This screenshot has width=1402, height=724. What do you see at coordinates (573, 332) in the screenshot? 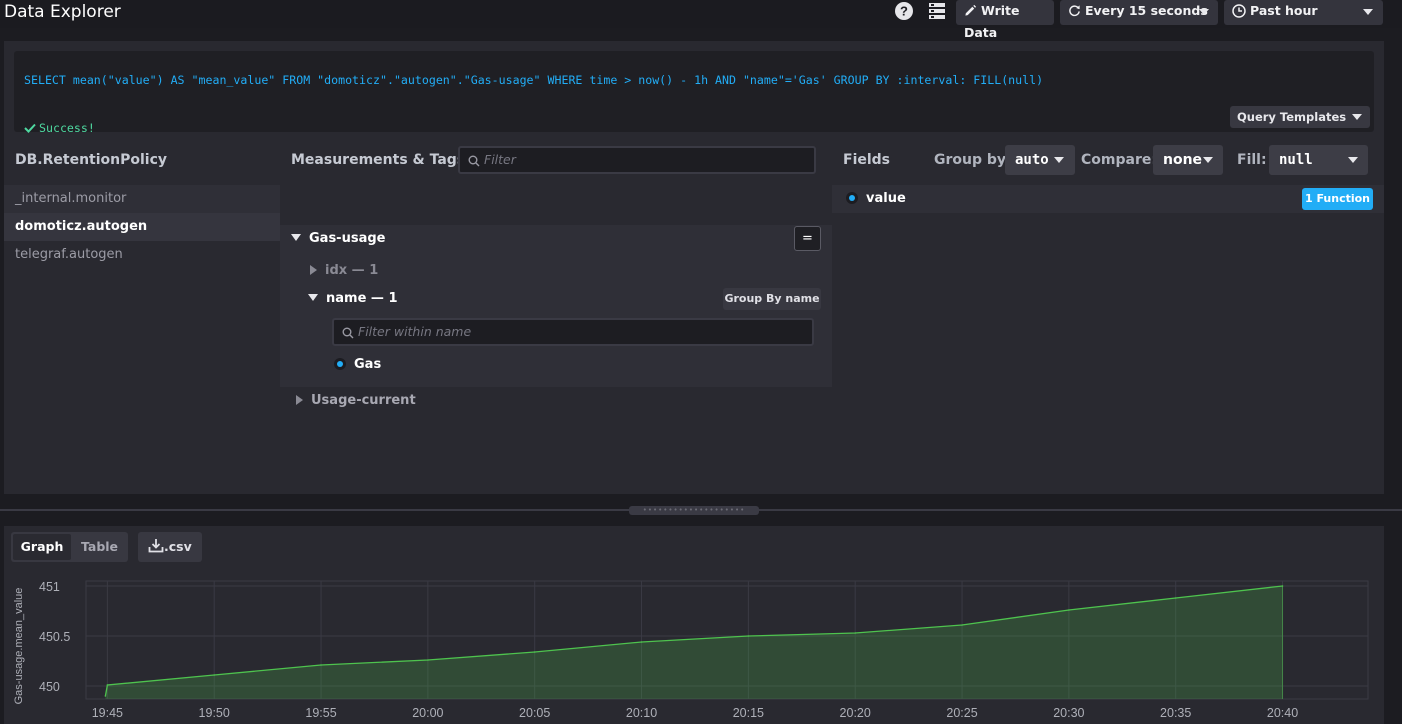
I see `tag-filter-input: Filter within name` at bounding box center [573, 332].